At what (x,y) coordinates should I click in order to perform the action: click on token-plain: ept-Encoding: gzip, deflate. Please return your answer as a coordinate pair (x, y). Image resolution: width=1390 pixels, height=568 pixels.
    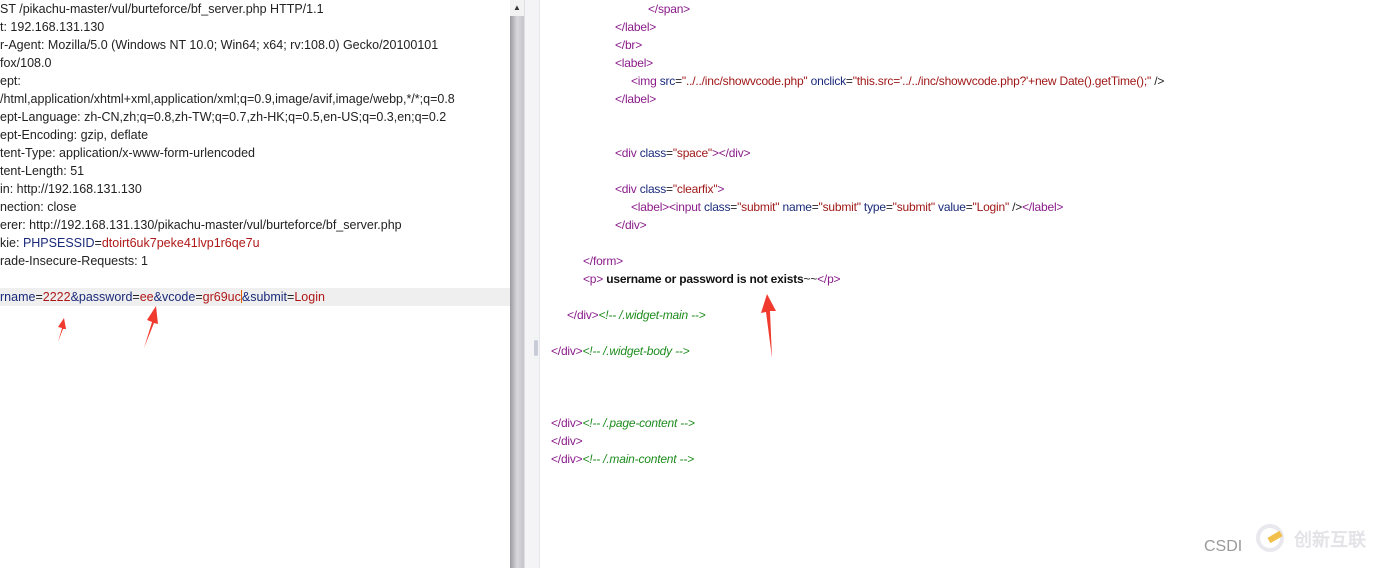
    Looking at the image, I should click on (74, 135).